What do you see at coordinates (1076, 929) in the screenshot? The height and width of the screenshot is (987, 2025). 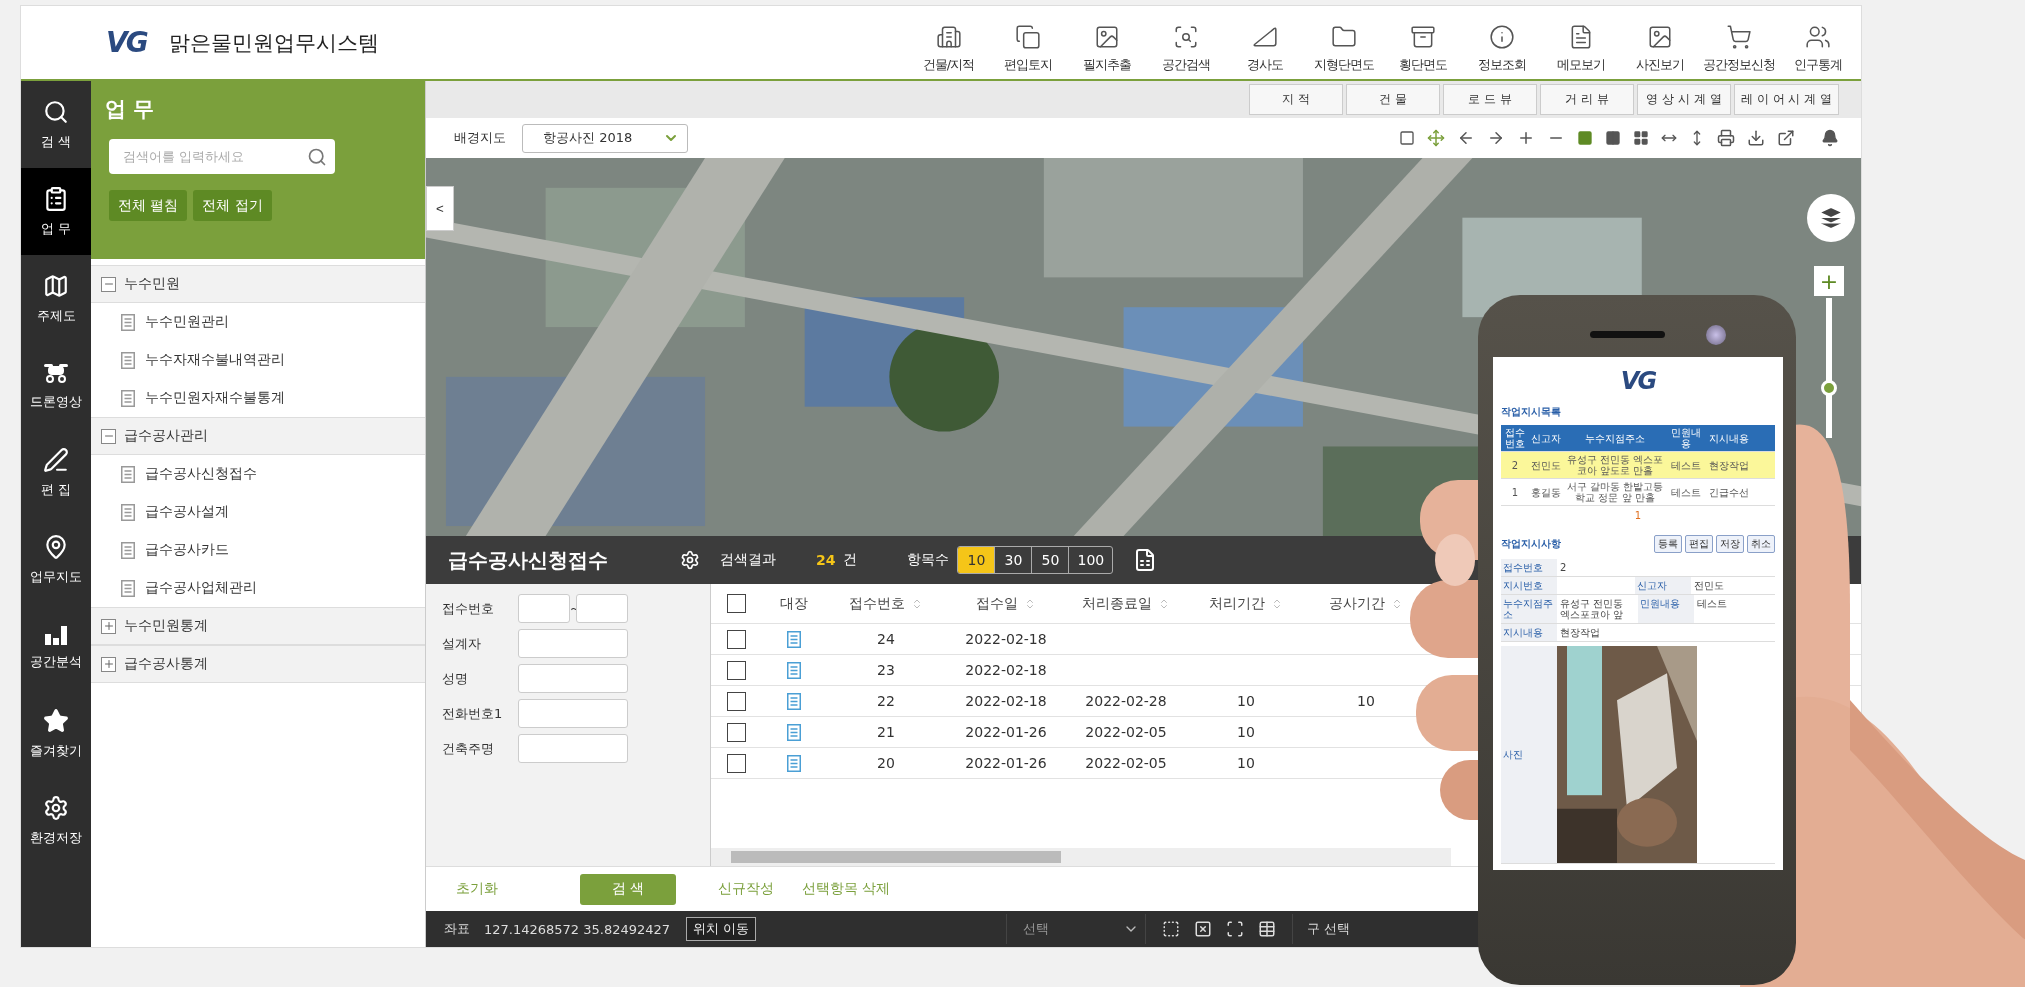 I see `select-dropdown: 선택` at bounding box center [1076, 929].